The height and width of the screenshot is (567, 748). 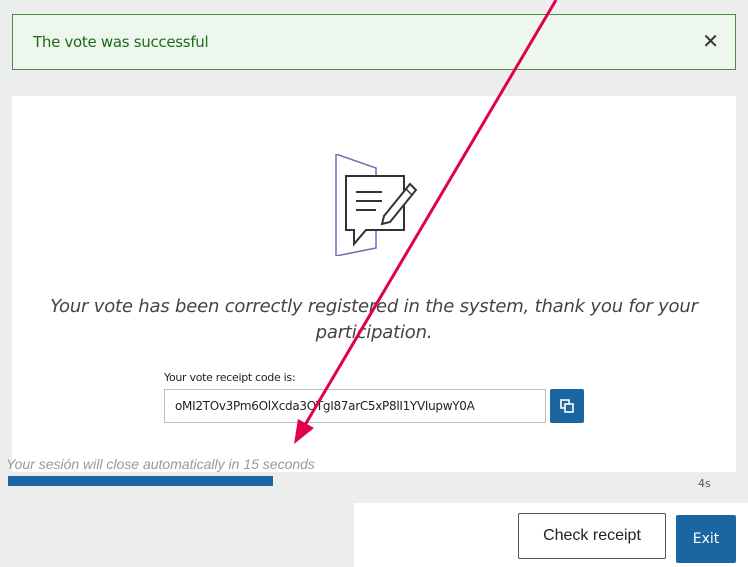 What do you see at coordinates (376, 205) in the screenshot?
I see `vote-document-pen-icon` at bounding box center [376, 205].